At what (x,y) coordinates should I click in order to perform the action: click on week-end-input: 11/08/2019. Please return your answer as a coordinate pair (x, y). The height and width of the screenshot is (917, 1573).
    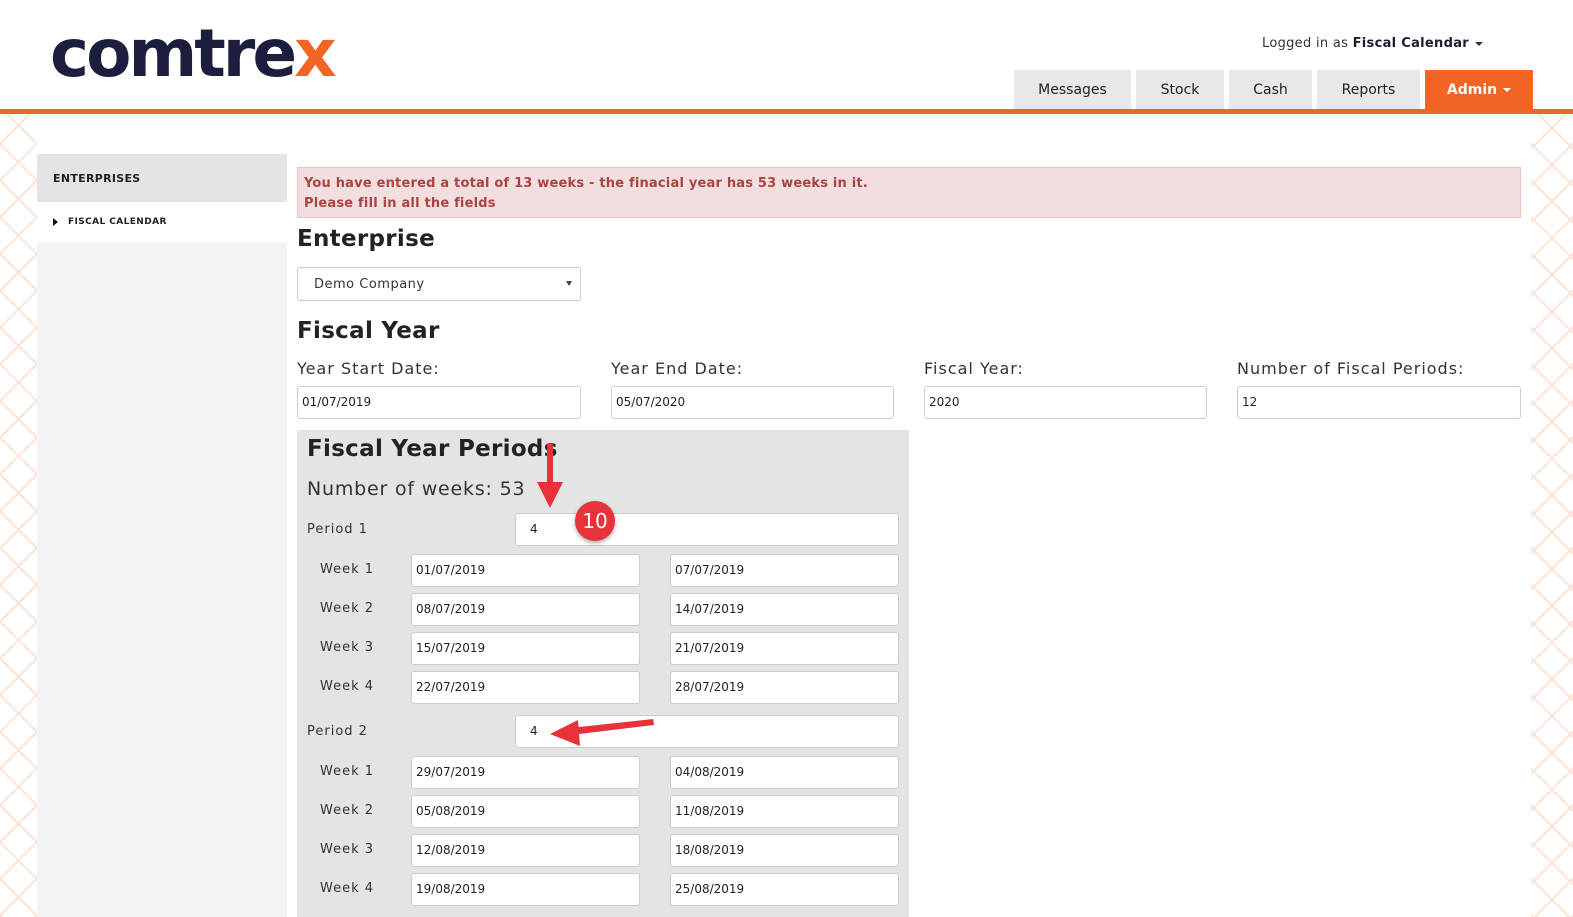
    Looking at the image, I should click on (784, 811).